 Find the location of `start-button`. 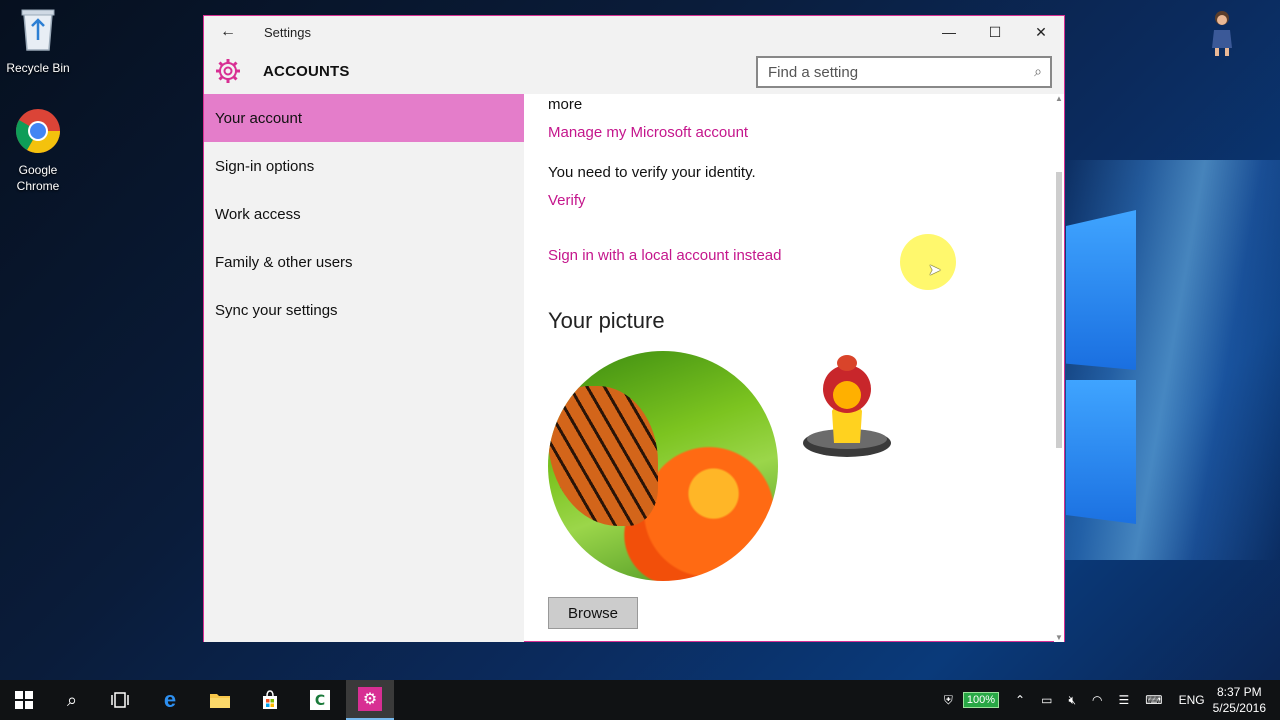

start-button is located at coordinates (24, 700).